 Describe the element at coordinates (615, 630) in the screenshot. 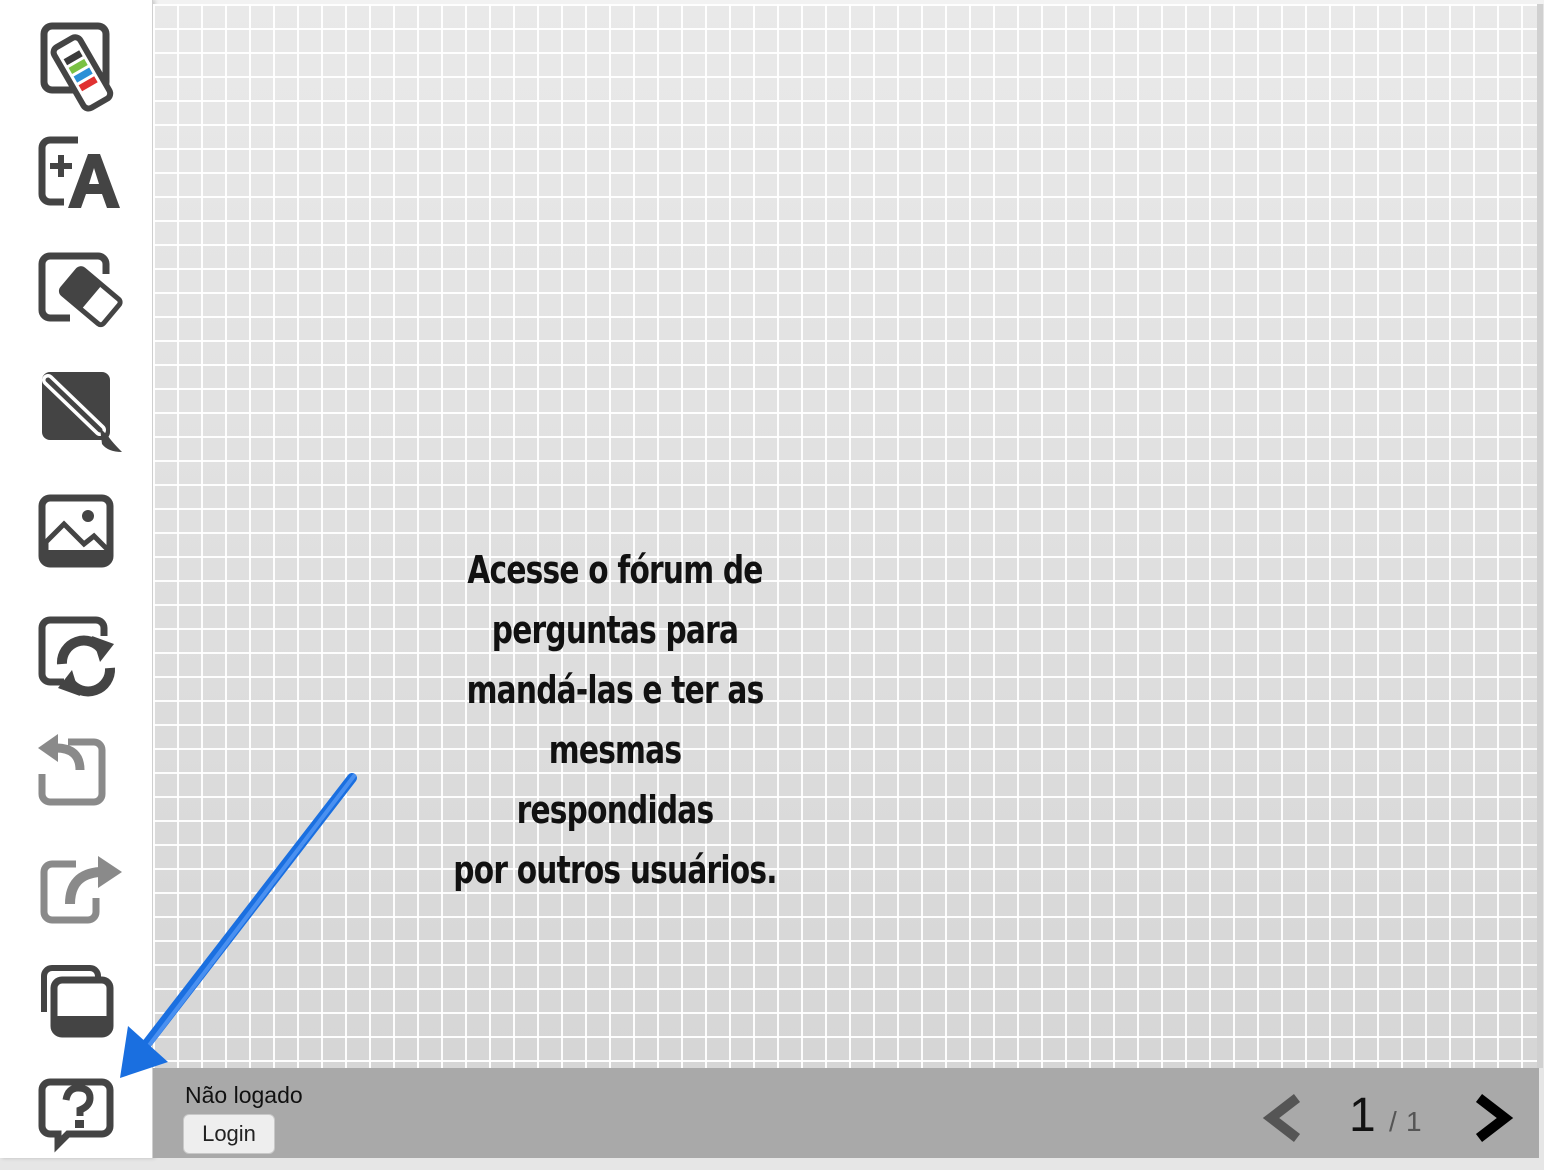

I see `annotation-line: perguntas para` at that location.